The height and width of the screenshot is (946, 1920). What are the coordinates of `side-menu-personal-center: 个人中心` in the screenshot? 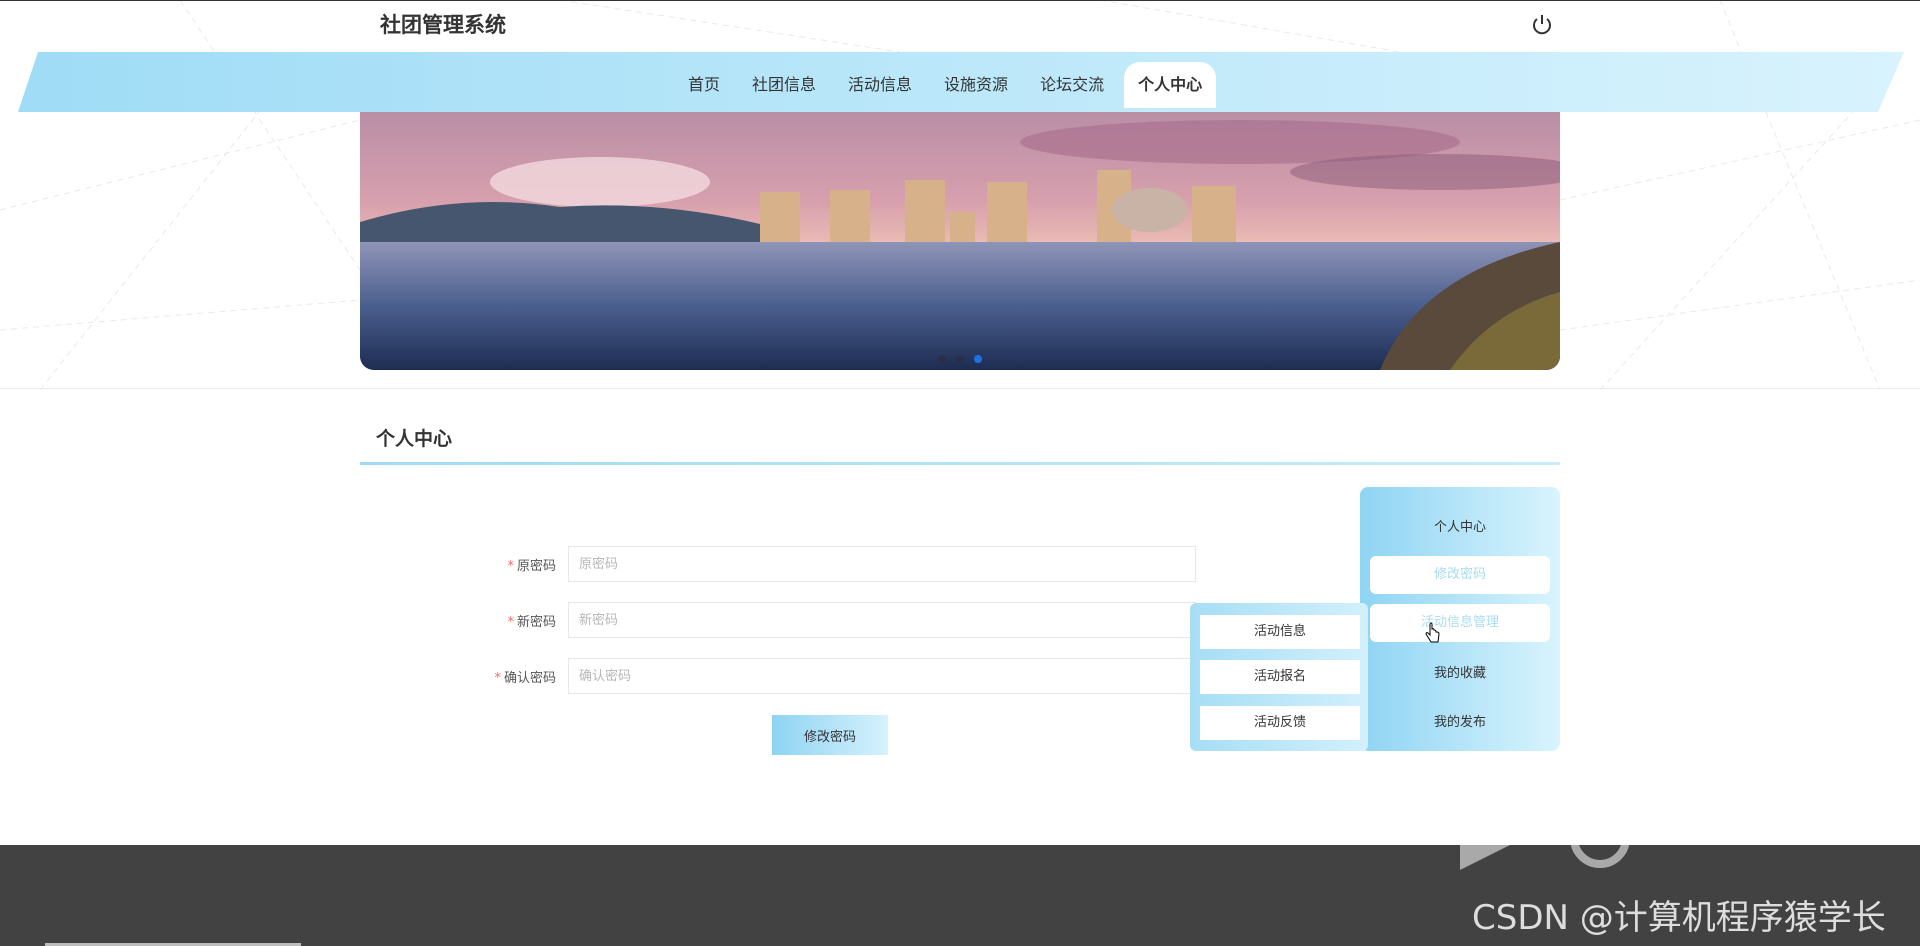 It's located at (1460, 528).